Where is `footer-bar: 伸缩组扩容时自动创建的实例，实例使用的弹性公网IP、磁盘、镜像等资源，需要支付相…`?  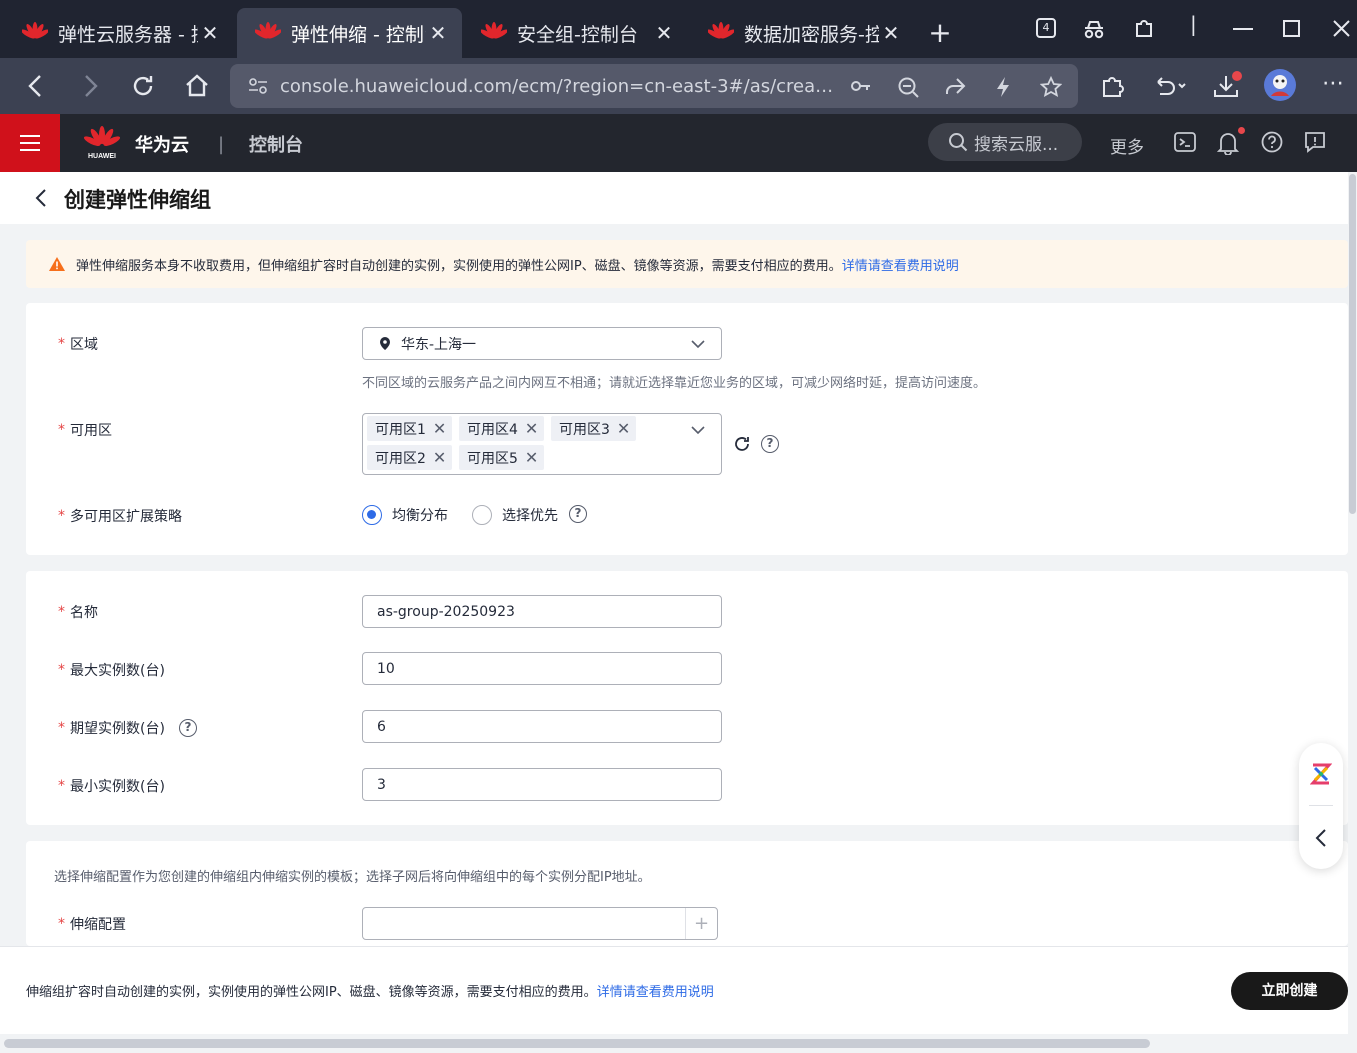
footer-bar: 伸缩组扩容时自动创建的实例，实例使用的弹性公网IP、磁盘、镜像等资源，需要支付相… is located at coordinates (674, 990).